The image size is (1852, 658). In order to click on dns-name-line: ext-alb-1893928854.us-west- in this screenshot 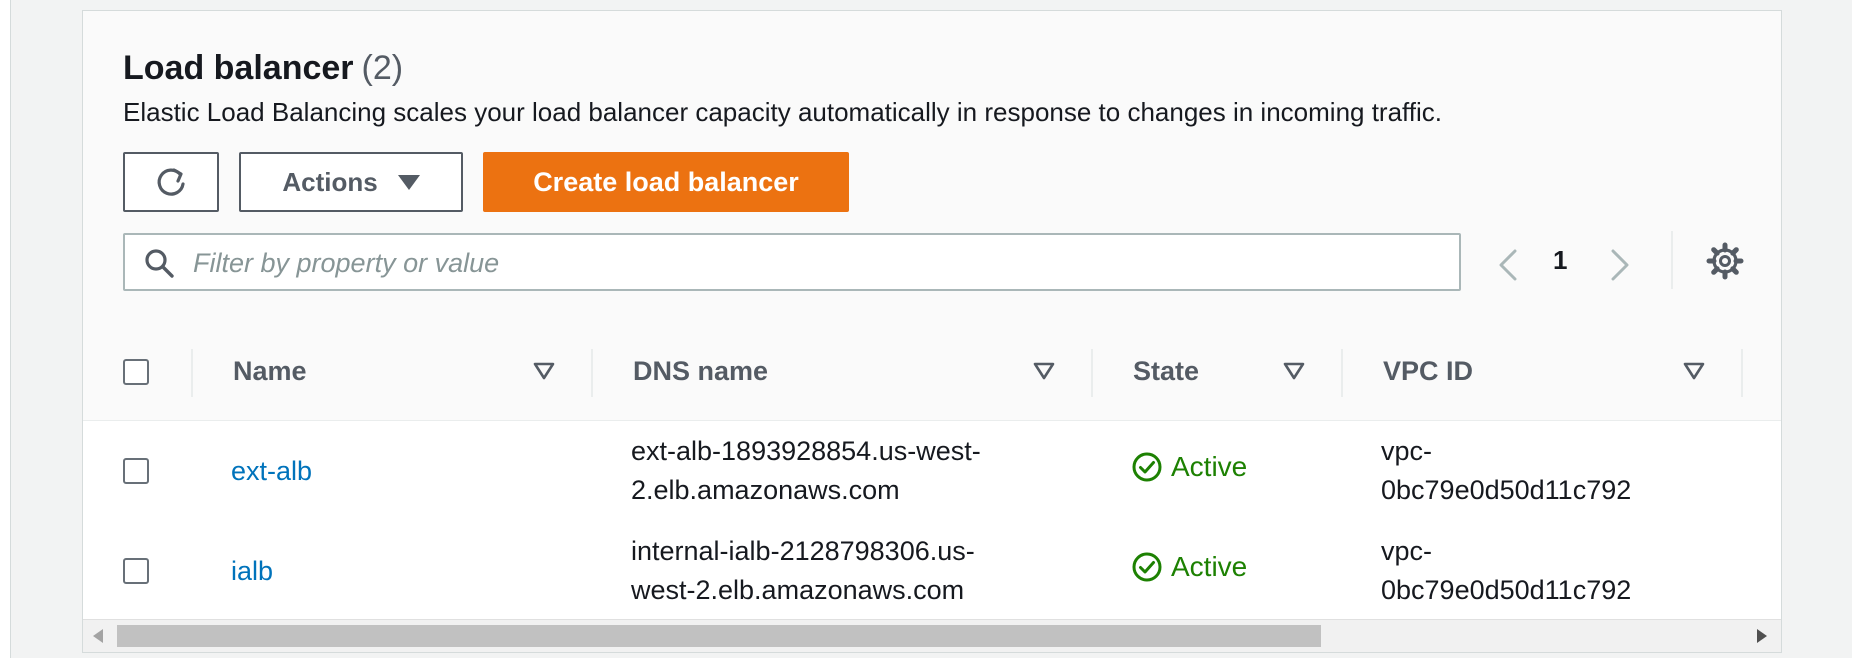, I will do `click(806, 451)`.